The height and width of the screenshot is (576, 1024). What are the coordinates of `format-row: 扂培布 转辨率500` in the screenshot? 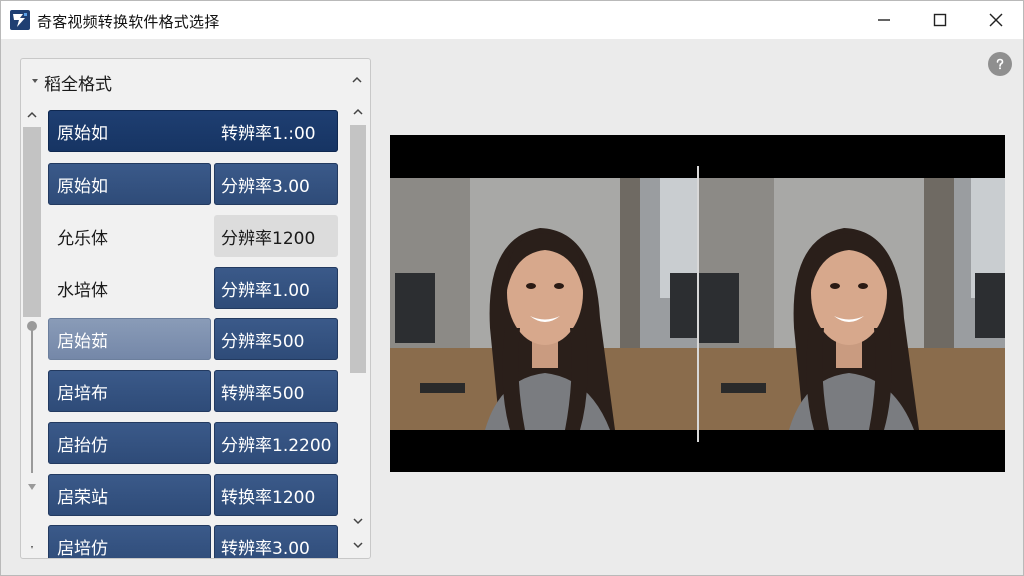 It's located at (194, 391).